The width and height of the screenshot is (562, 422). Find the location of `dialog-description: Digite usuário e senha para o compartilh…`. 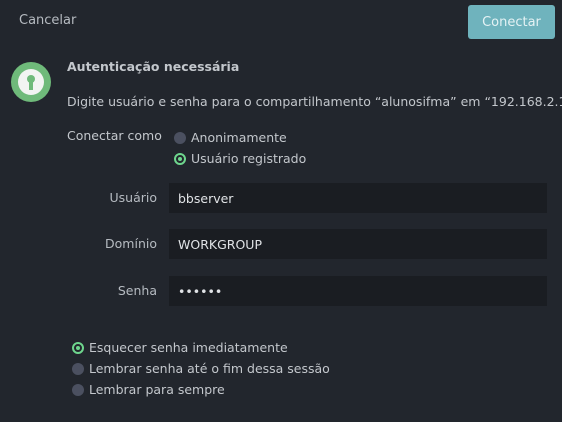

dialog-description: Digite usuário e senha para o compartilh… is located at coordinates (314, 101).